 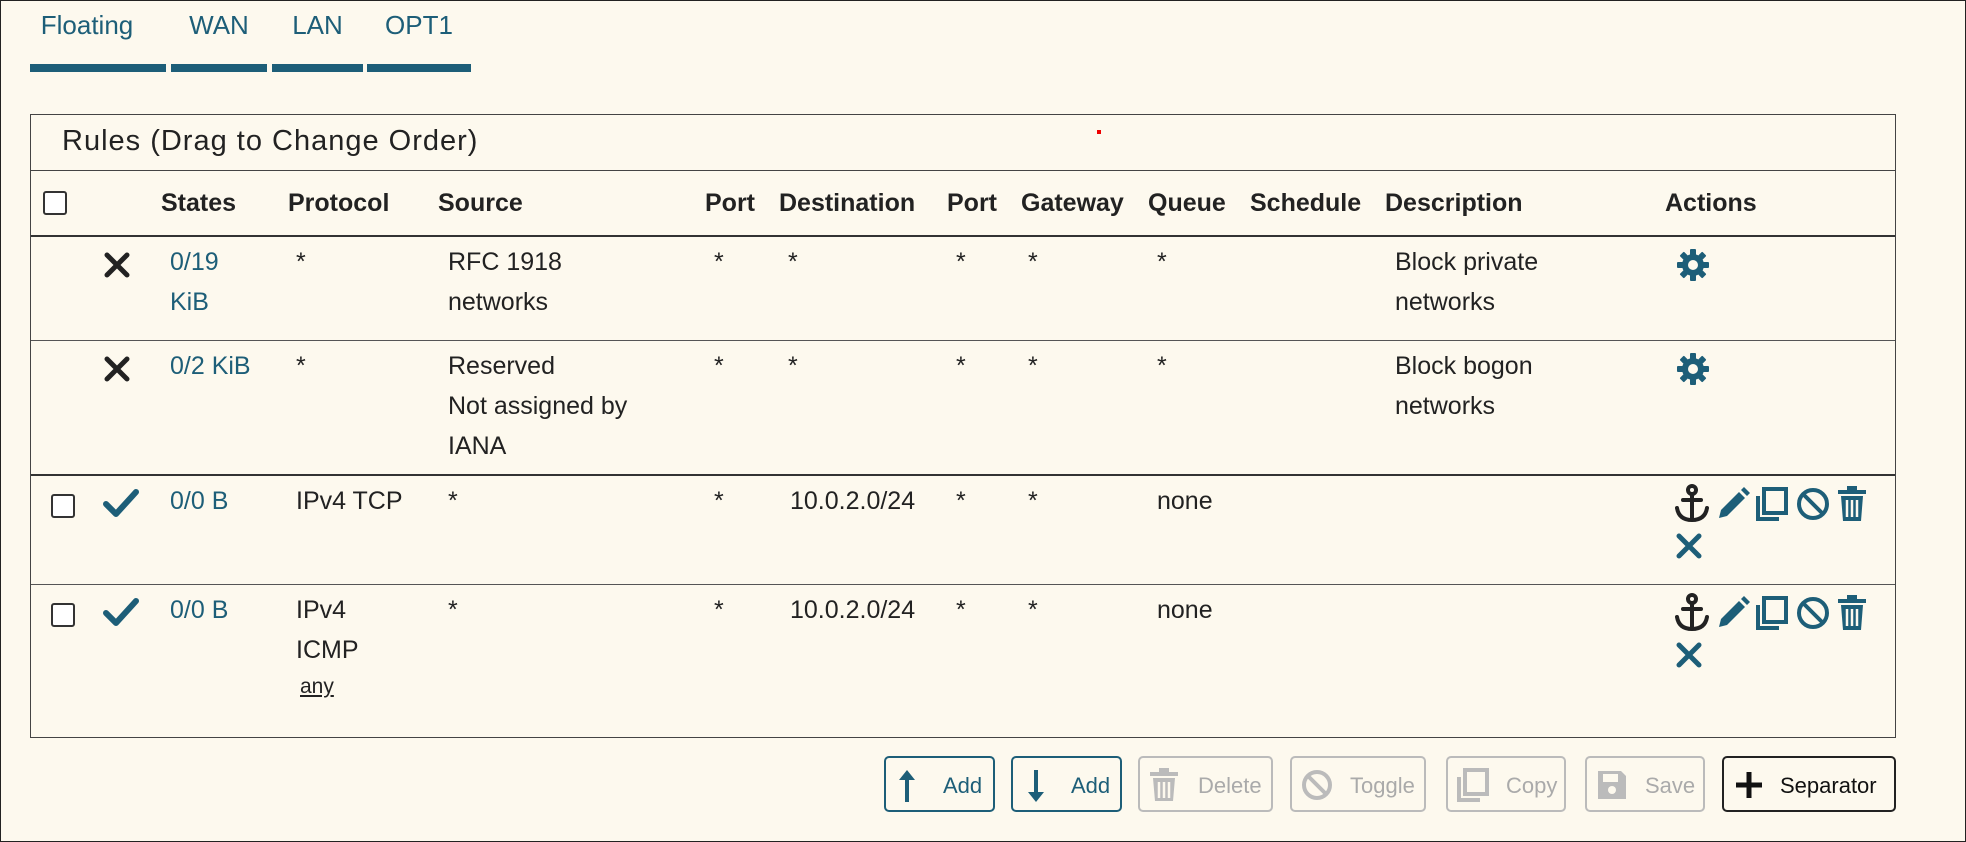 I want to click on marker-dot, so click(x=1099, y=132).